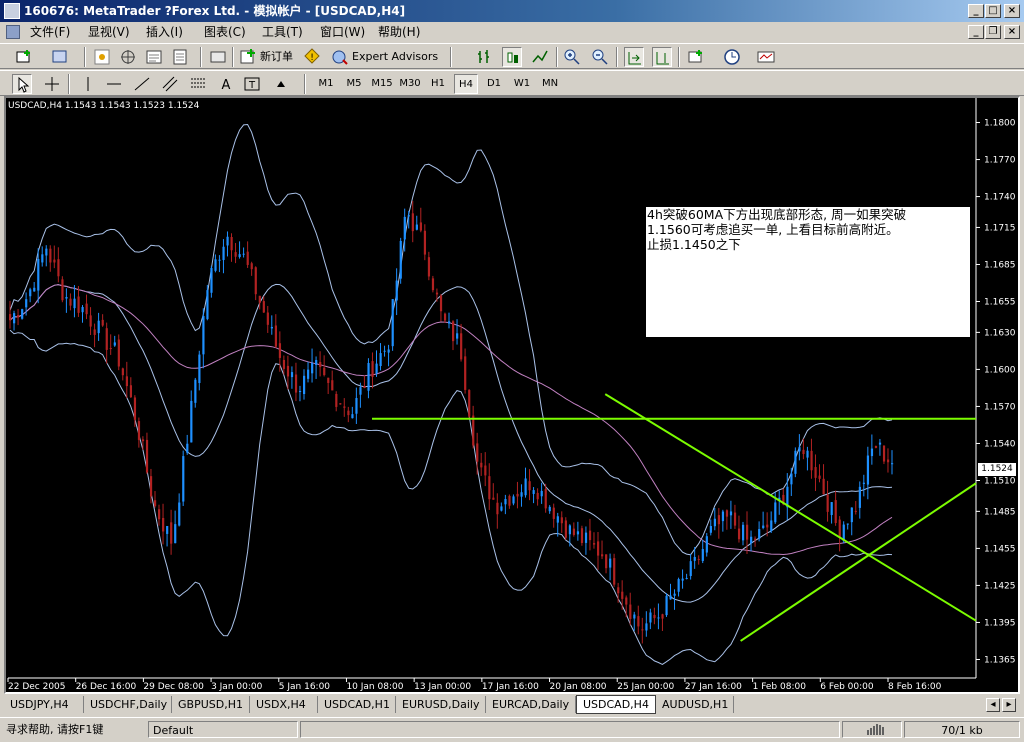 Image resolution: width=1024 pixels, height=742 pixels. What do you see at coordinates (22, 84) in the screenshot?
I see `cursor-icon` at bounding box center [22, 84].